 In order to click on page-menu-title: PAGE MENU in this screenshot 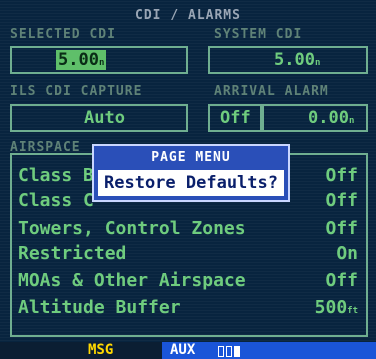, I will do `click(191, 157)`.